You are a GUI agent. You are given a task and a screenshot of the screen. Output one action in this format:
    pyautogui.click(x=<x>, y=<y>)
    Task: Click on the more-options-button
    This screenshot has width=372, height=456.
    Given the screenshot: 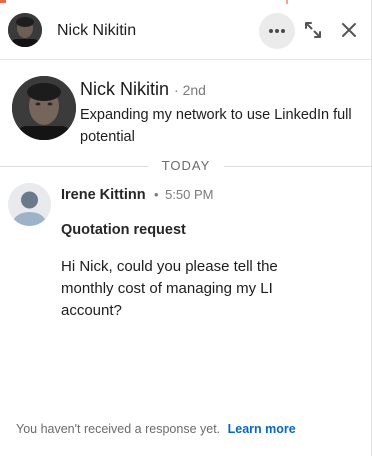 What is the action you would take?
    pyautogui.click(x=277, y=31)
    